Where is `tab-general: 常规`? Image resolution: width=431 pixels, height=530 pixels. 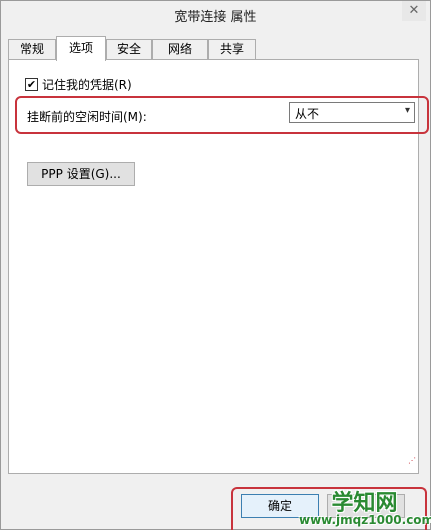
tab-general: 常规 is located at coordinates (32, 49).